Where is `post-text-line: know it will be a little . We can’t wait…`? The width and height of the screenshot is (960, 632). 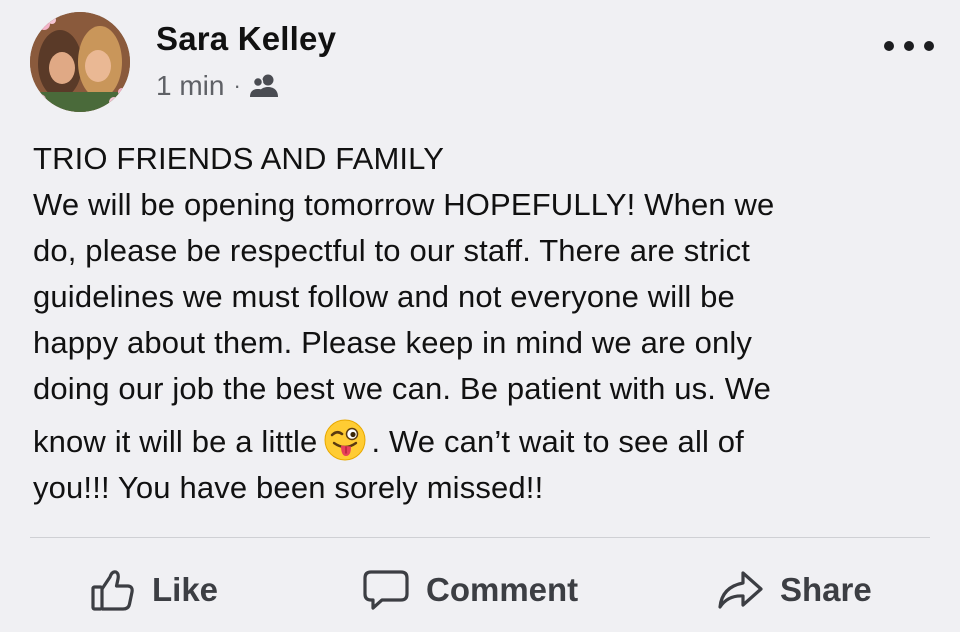 post-text-line: know it will be a little . We can’t wait… is located at coordinates (480, 441).